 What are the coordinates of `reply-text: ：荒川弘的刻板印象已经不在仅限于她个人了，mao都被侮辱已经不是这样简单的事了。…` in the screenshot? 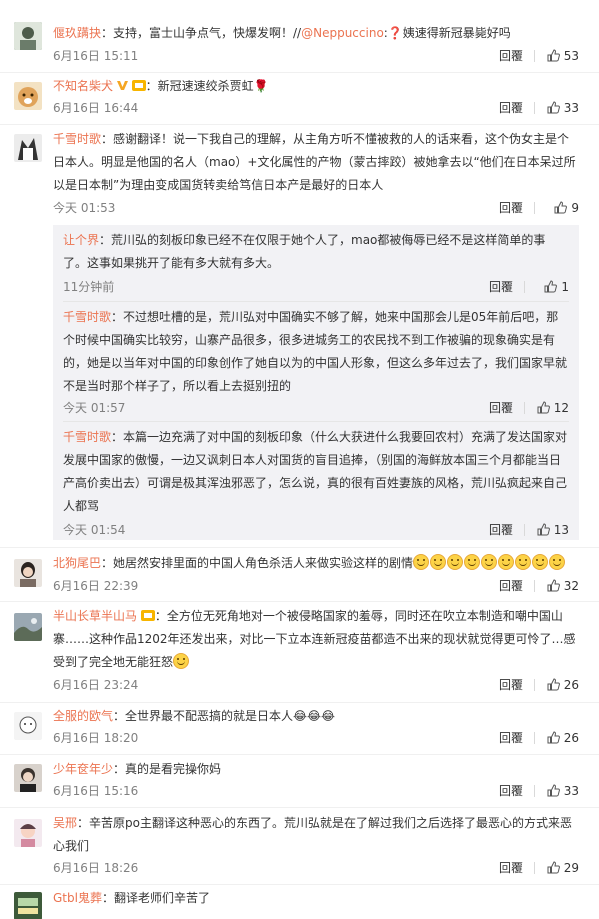 It's located at (304, 251).